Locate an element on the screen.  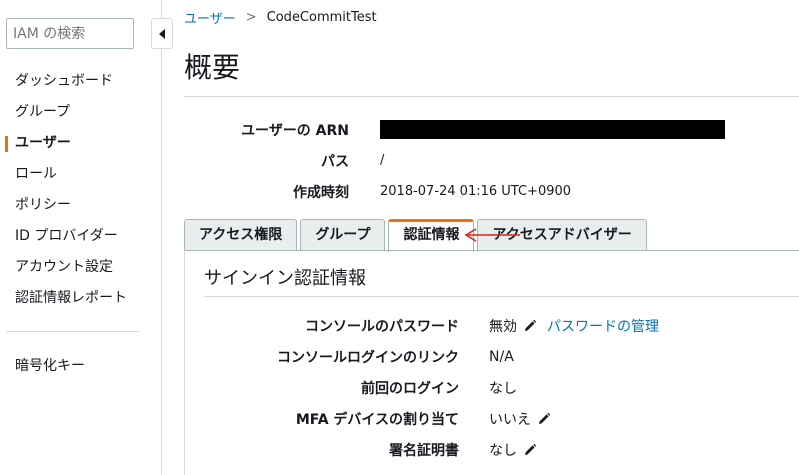
cred-row-console-password: コンソールのパスワード 無効 パスワードの管理 is located at coordinates (501, 325).